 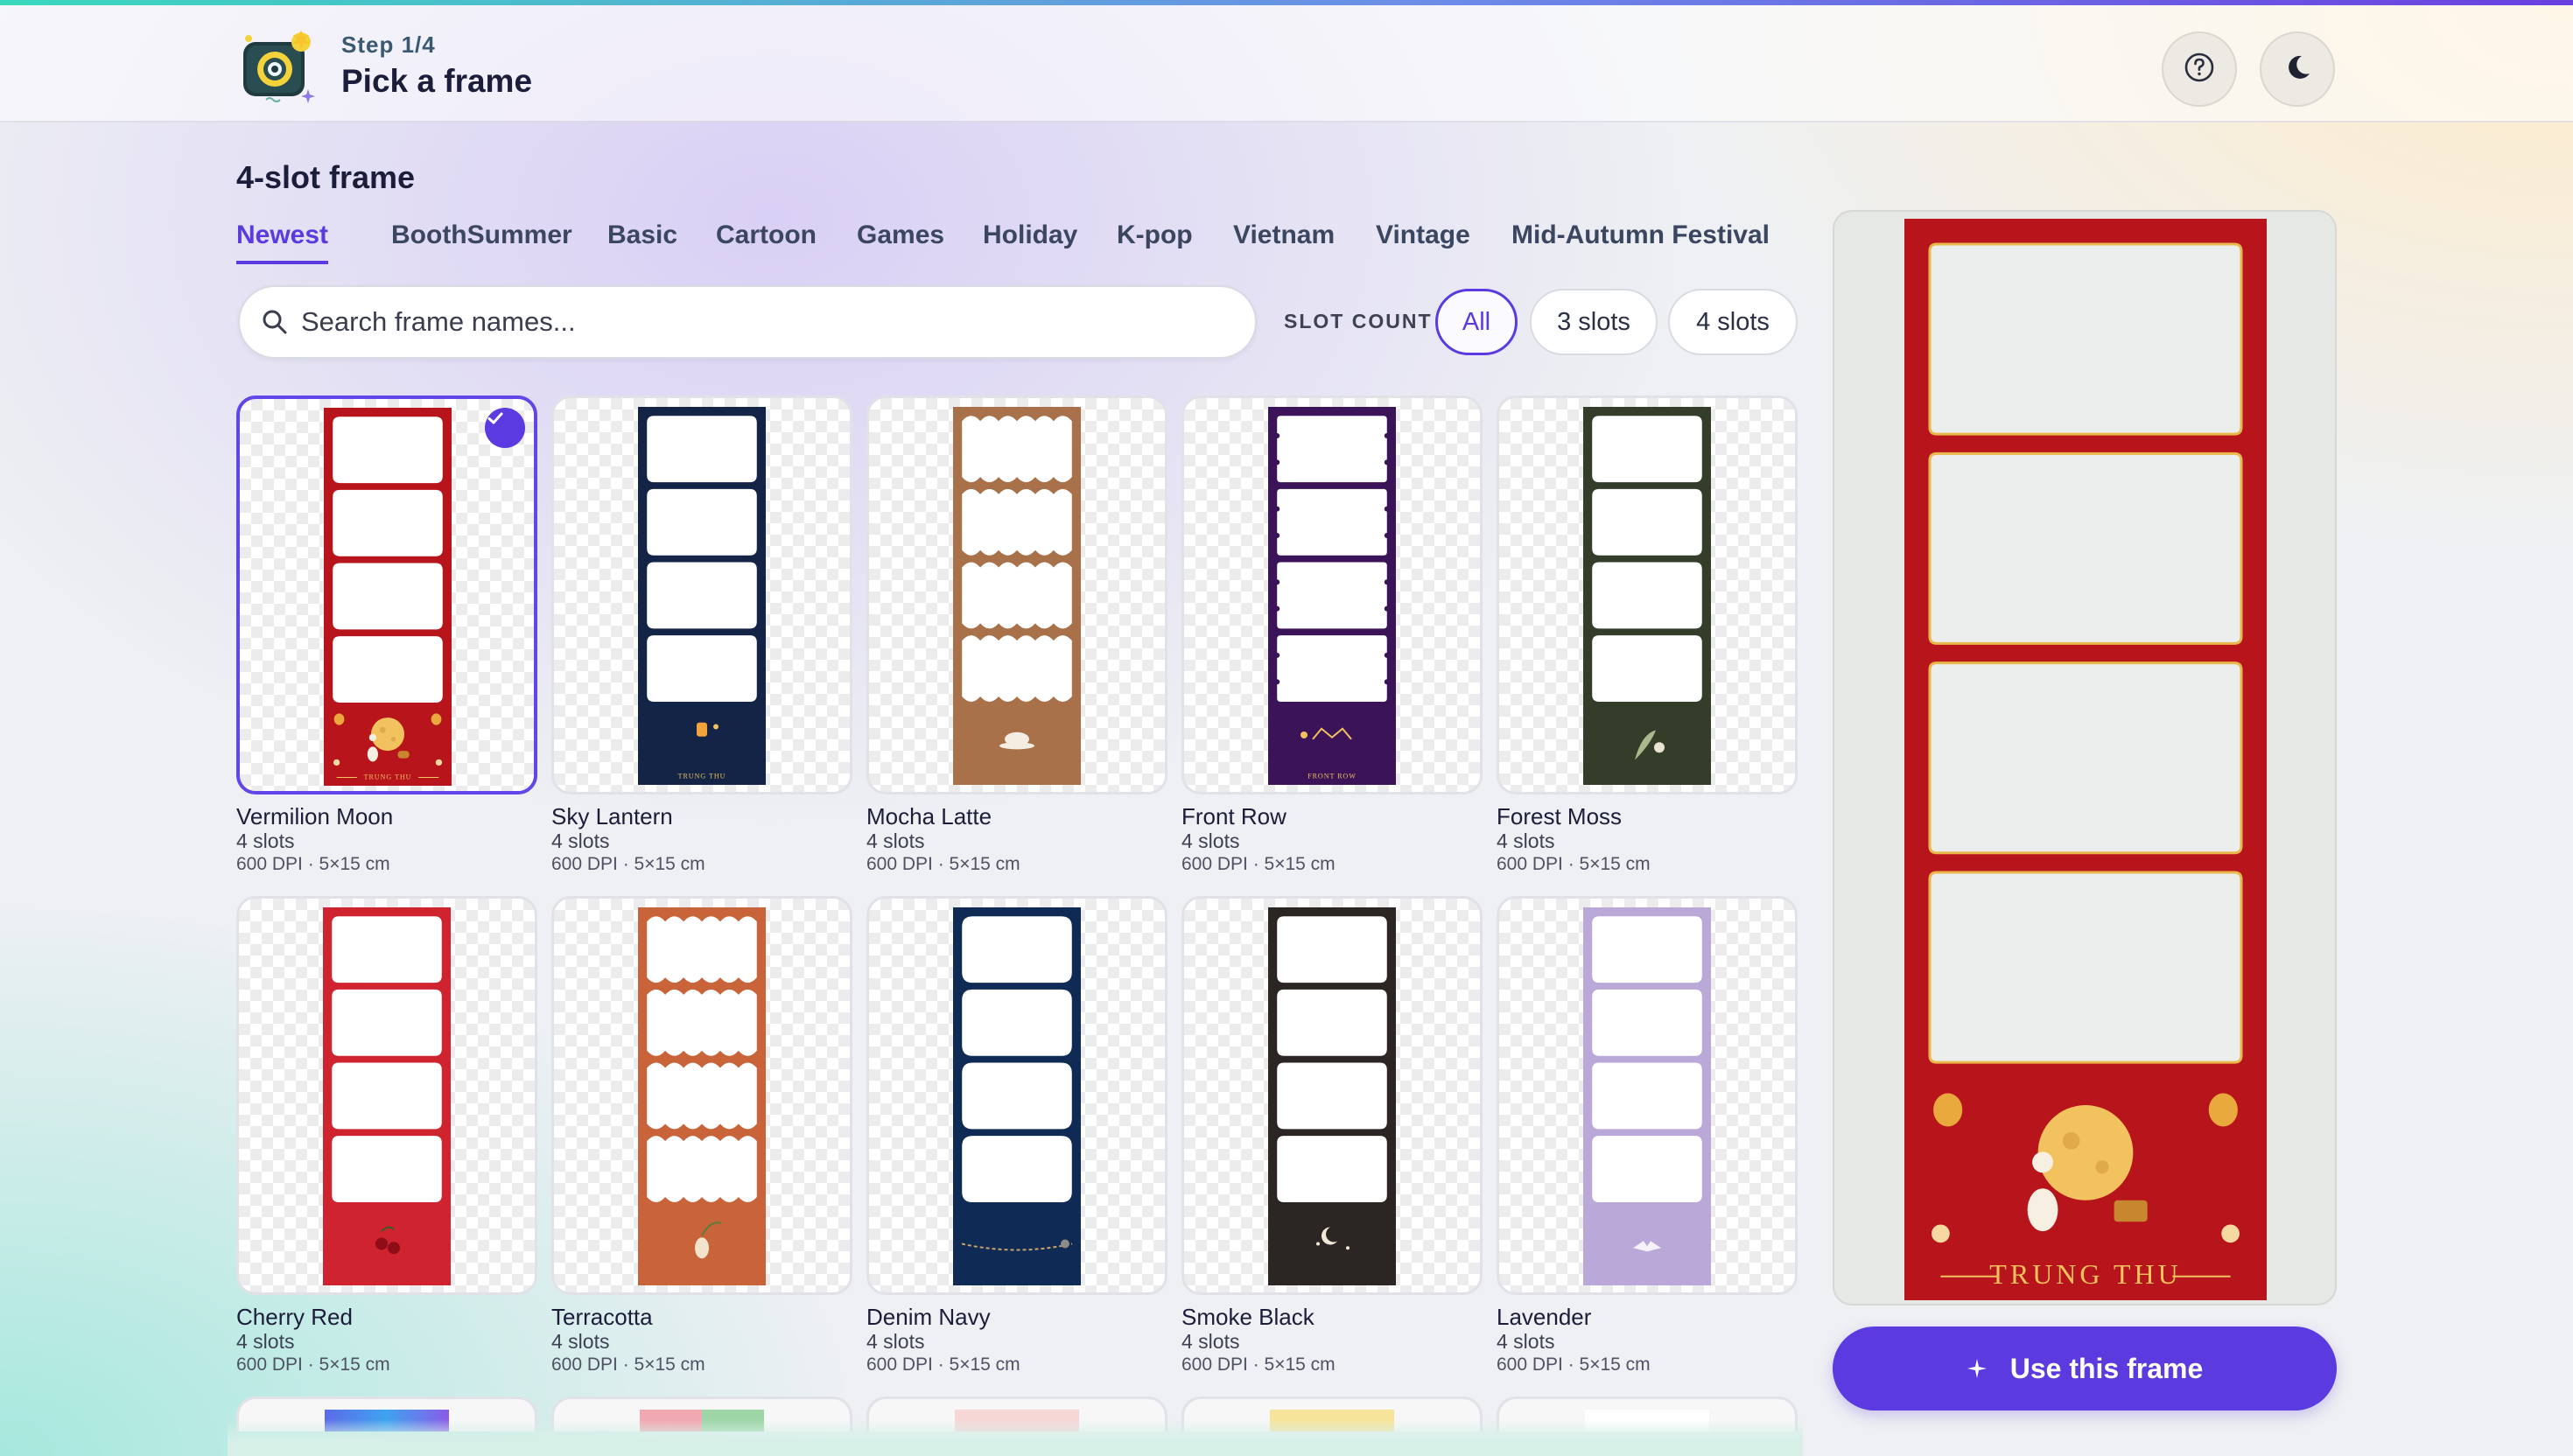 What do you see at coordinates (1155, 240) in the screenshot?
I see `tab-kpop: K-pop` at bounding box center [1155, 240].